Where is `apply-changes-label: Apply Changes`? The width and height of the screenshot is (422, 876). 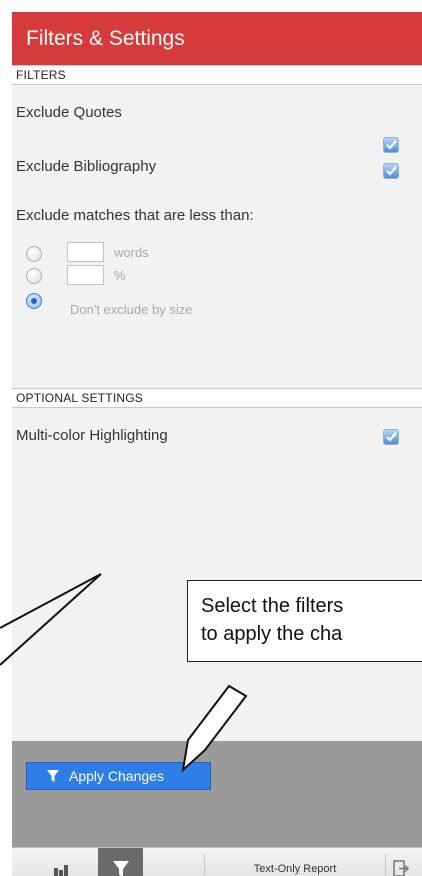 apply-changes-label: Apply Changes is located at coordinates (116, 776).